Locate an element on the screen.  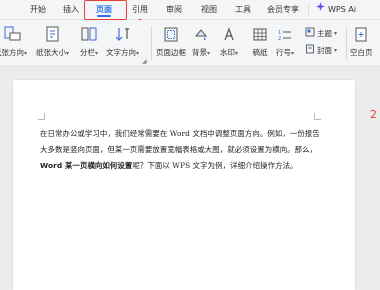
paper-size-button: 纸张大小▾ is located at coordinates (52, 42).